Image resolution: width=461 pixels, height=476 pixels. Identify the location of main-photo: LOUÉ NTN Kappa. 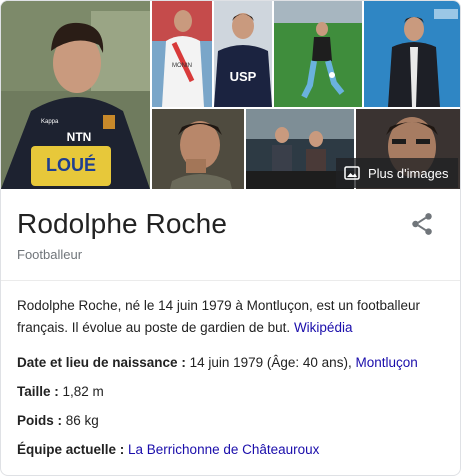
(75, 95).